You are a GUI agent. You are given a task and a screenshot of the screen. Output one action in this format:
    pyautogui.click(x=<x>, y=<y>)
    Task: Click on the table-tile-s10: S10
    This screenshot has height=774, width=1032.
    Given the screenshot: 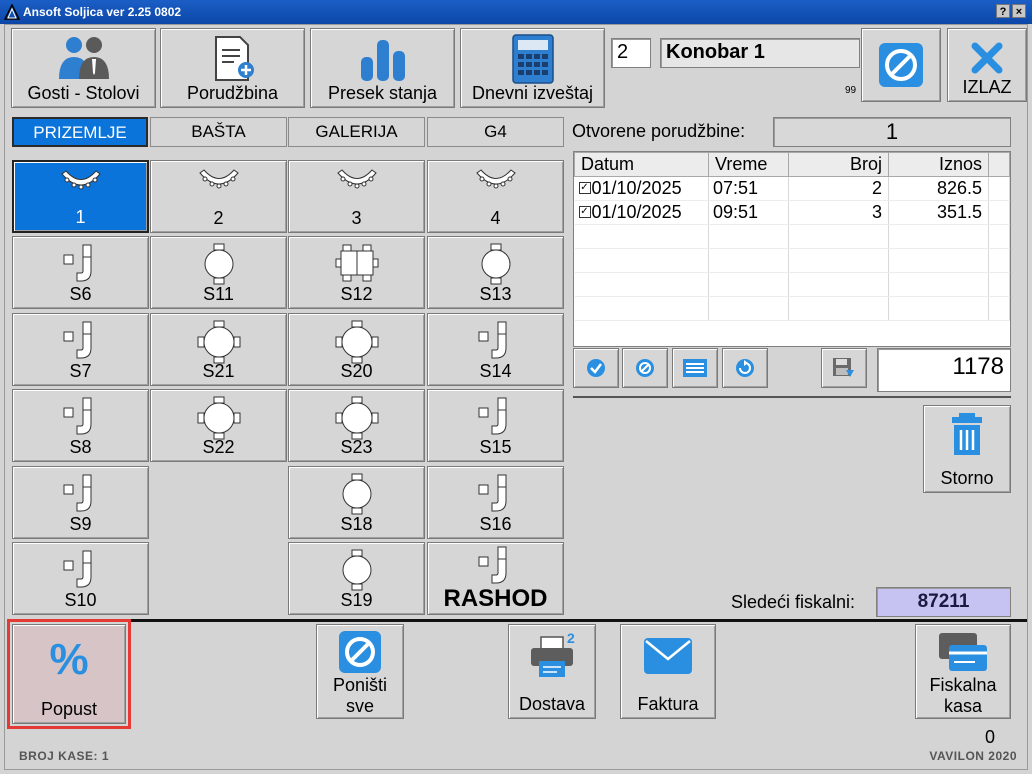 What is the action you would take?
    pyautogui.click(x=80, y=578)
    